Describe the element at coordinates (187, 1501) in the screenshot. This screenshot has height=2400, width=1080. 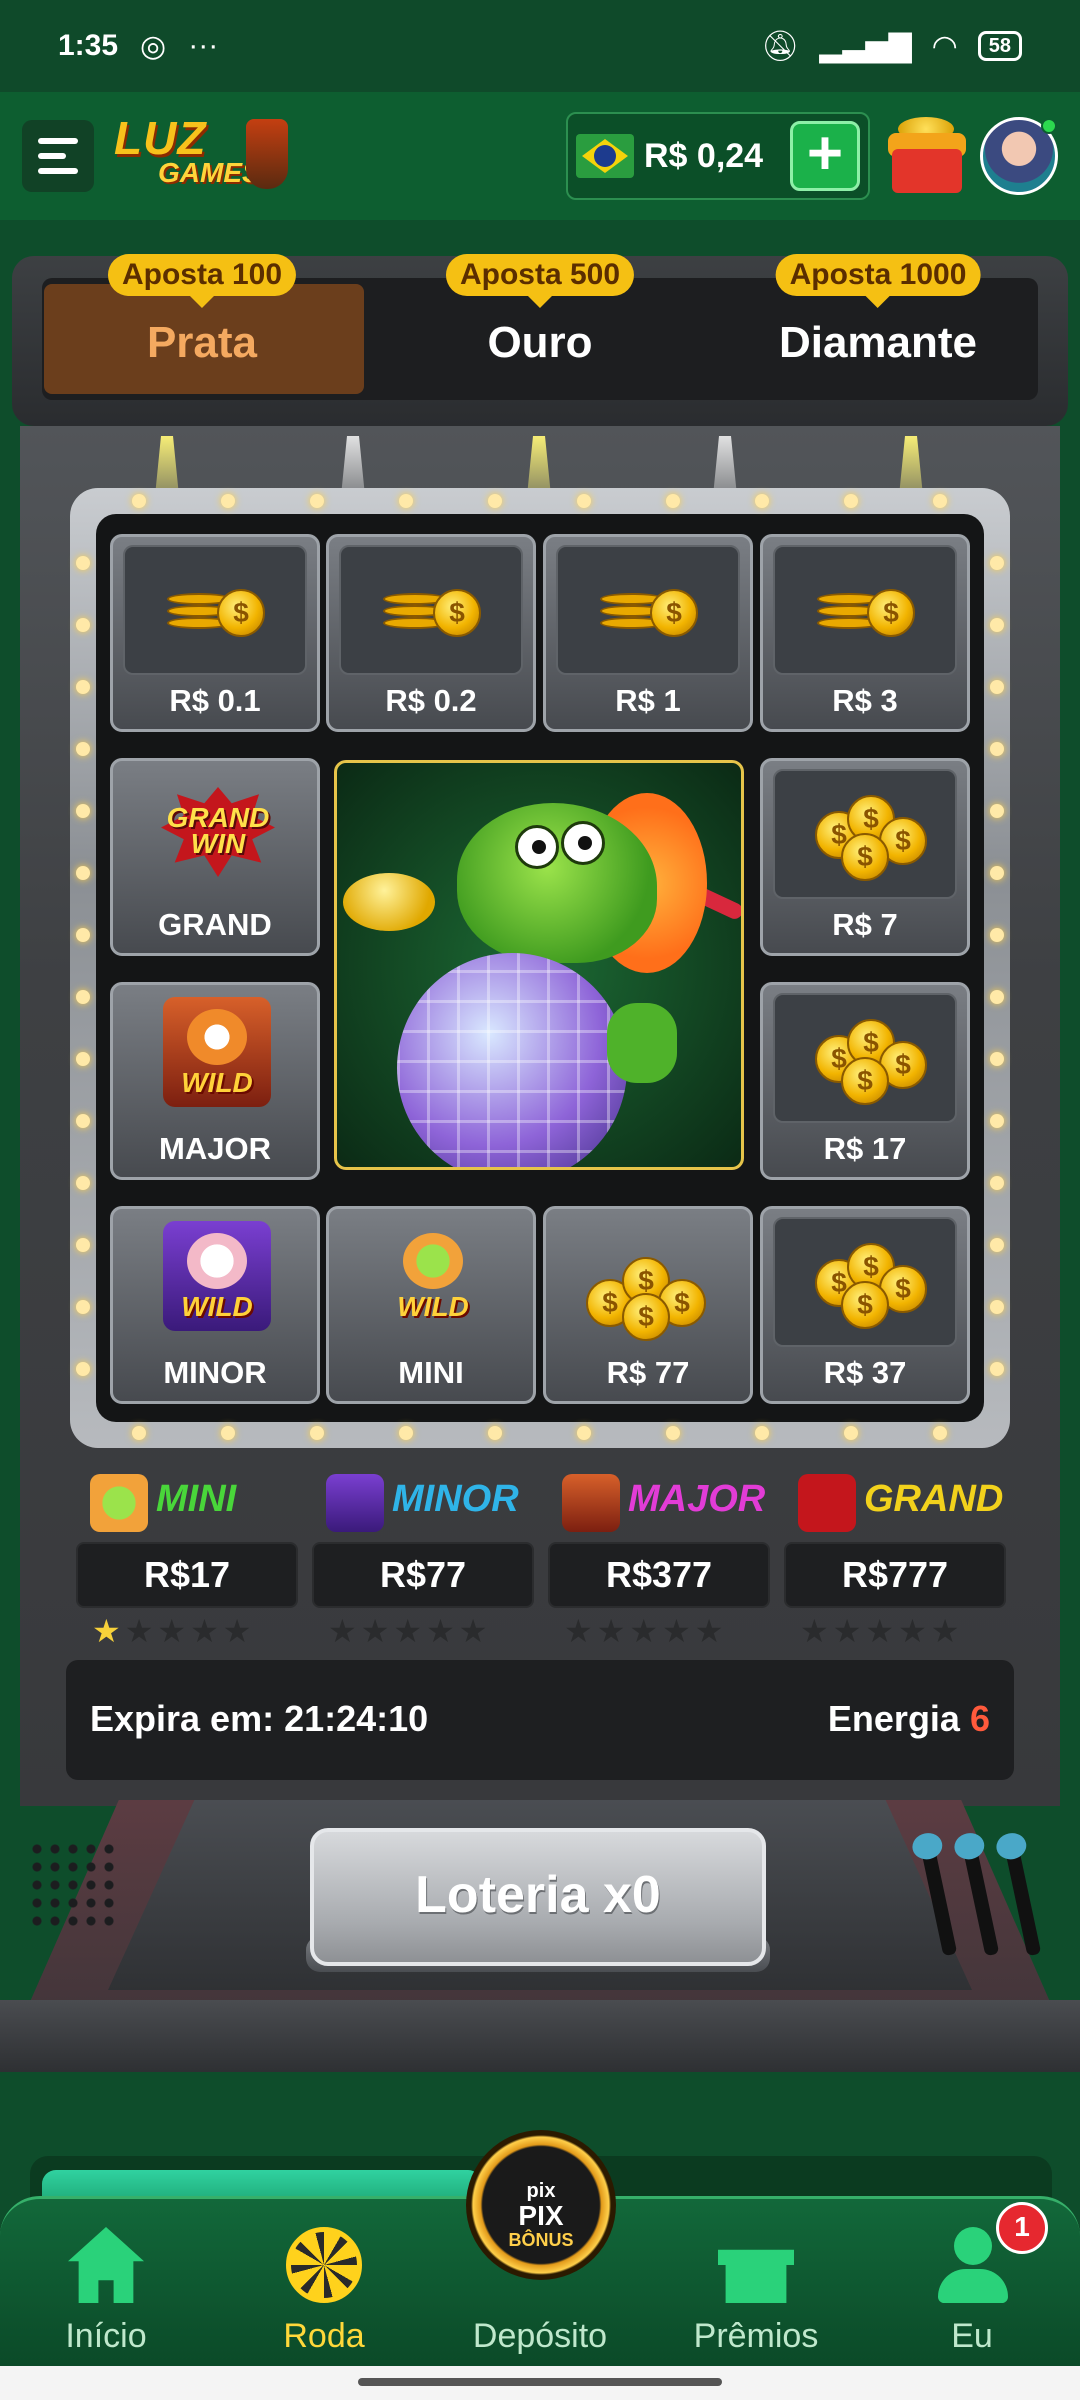
I see `jackpot-header: MINI` at that location.